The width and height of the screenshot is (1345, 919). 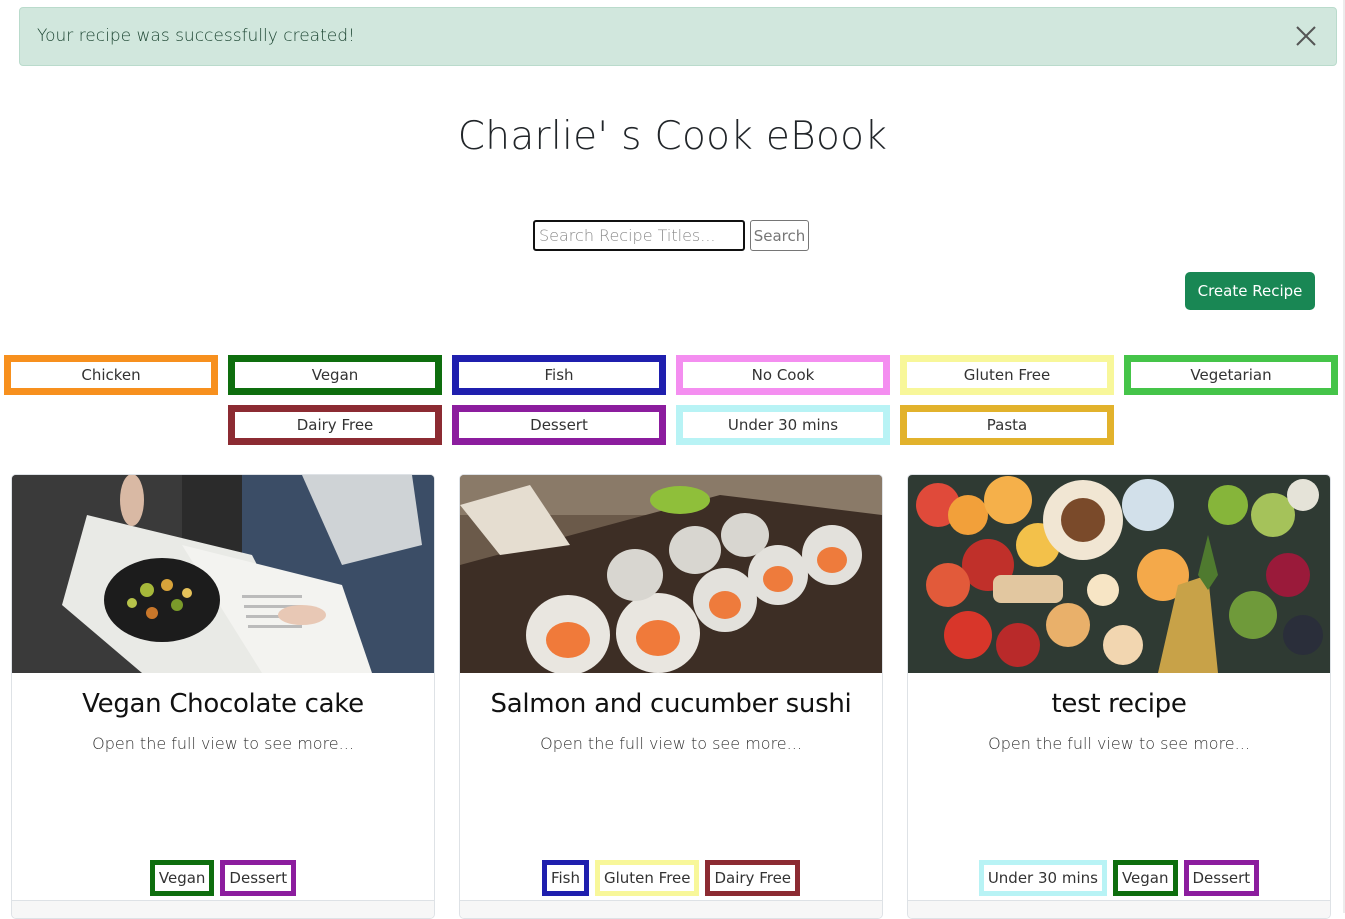 I want to click on success-alert: Your recipe was successfully created!, so click(x=678, y=36).